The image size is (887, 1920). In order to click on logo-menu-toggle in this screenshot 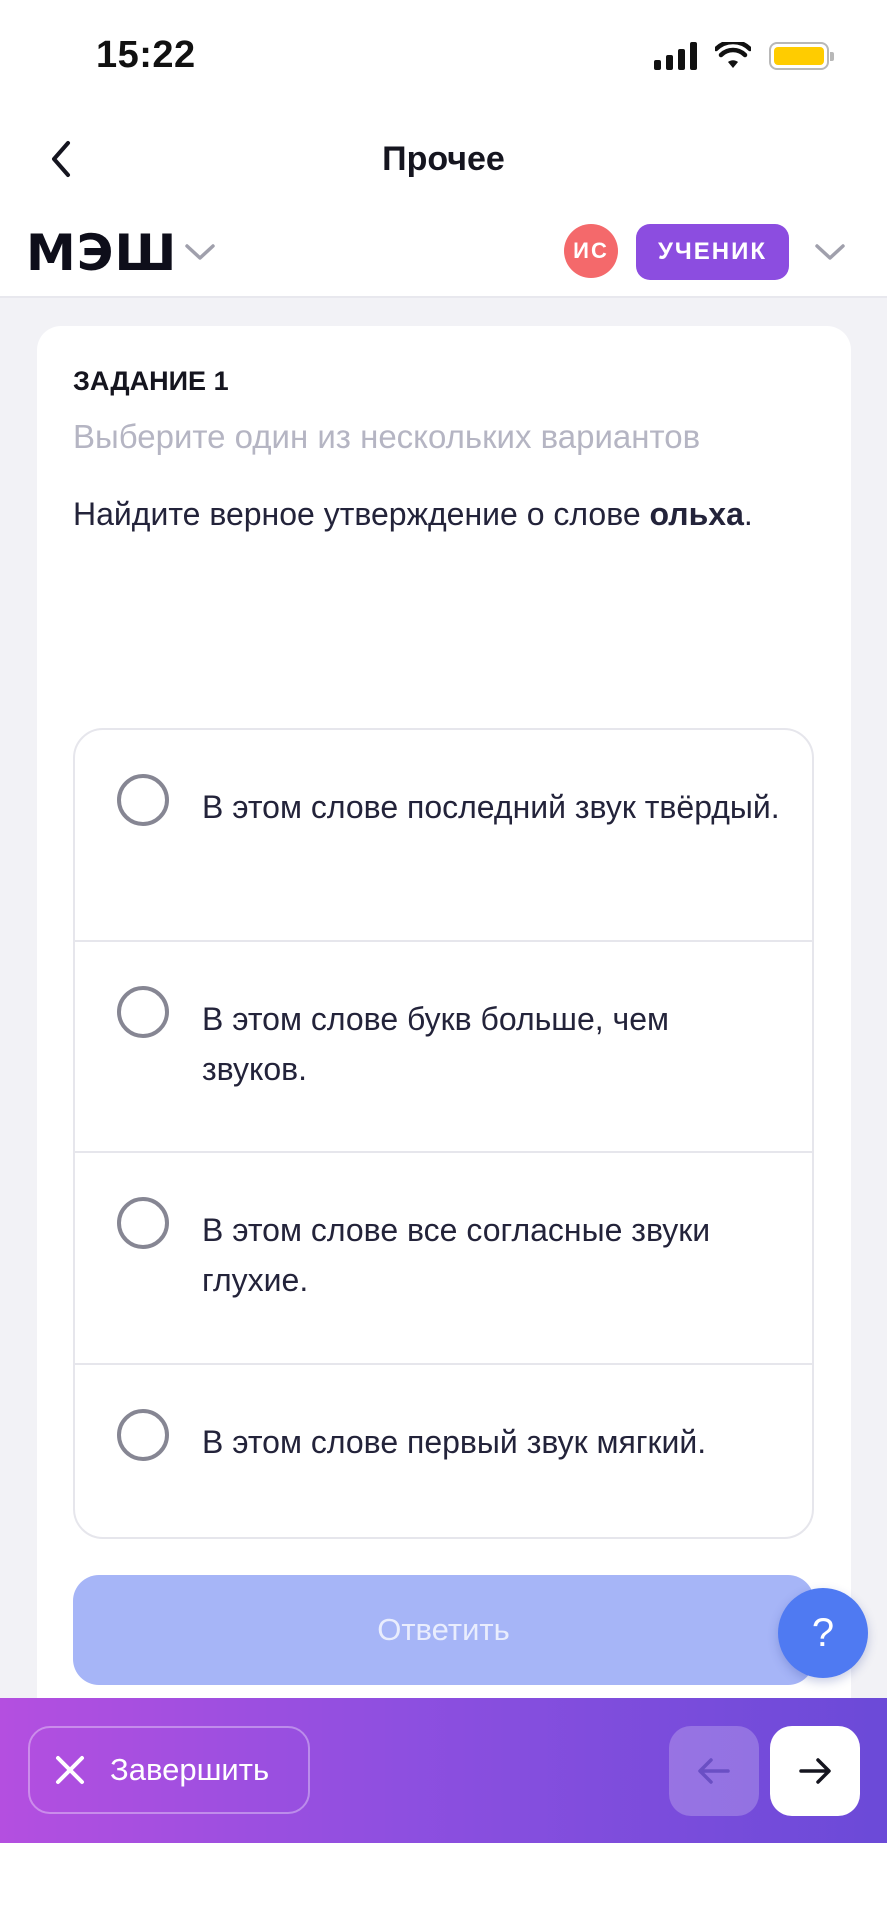, I will do `click(200, 254)`.